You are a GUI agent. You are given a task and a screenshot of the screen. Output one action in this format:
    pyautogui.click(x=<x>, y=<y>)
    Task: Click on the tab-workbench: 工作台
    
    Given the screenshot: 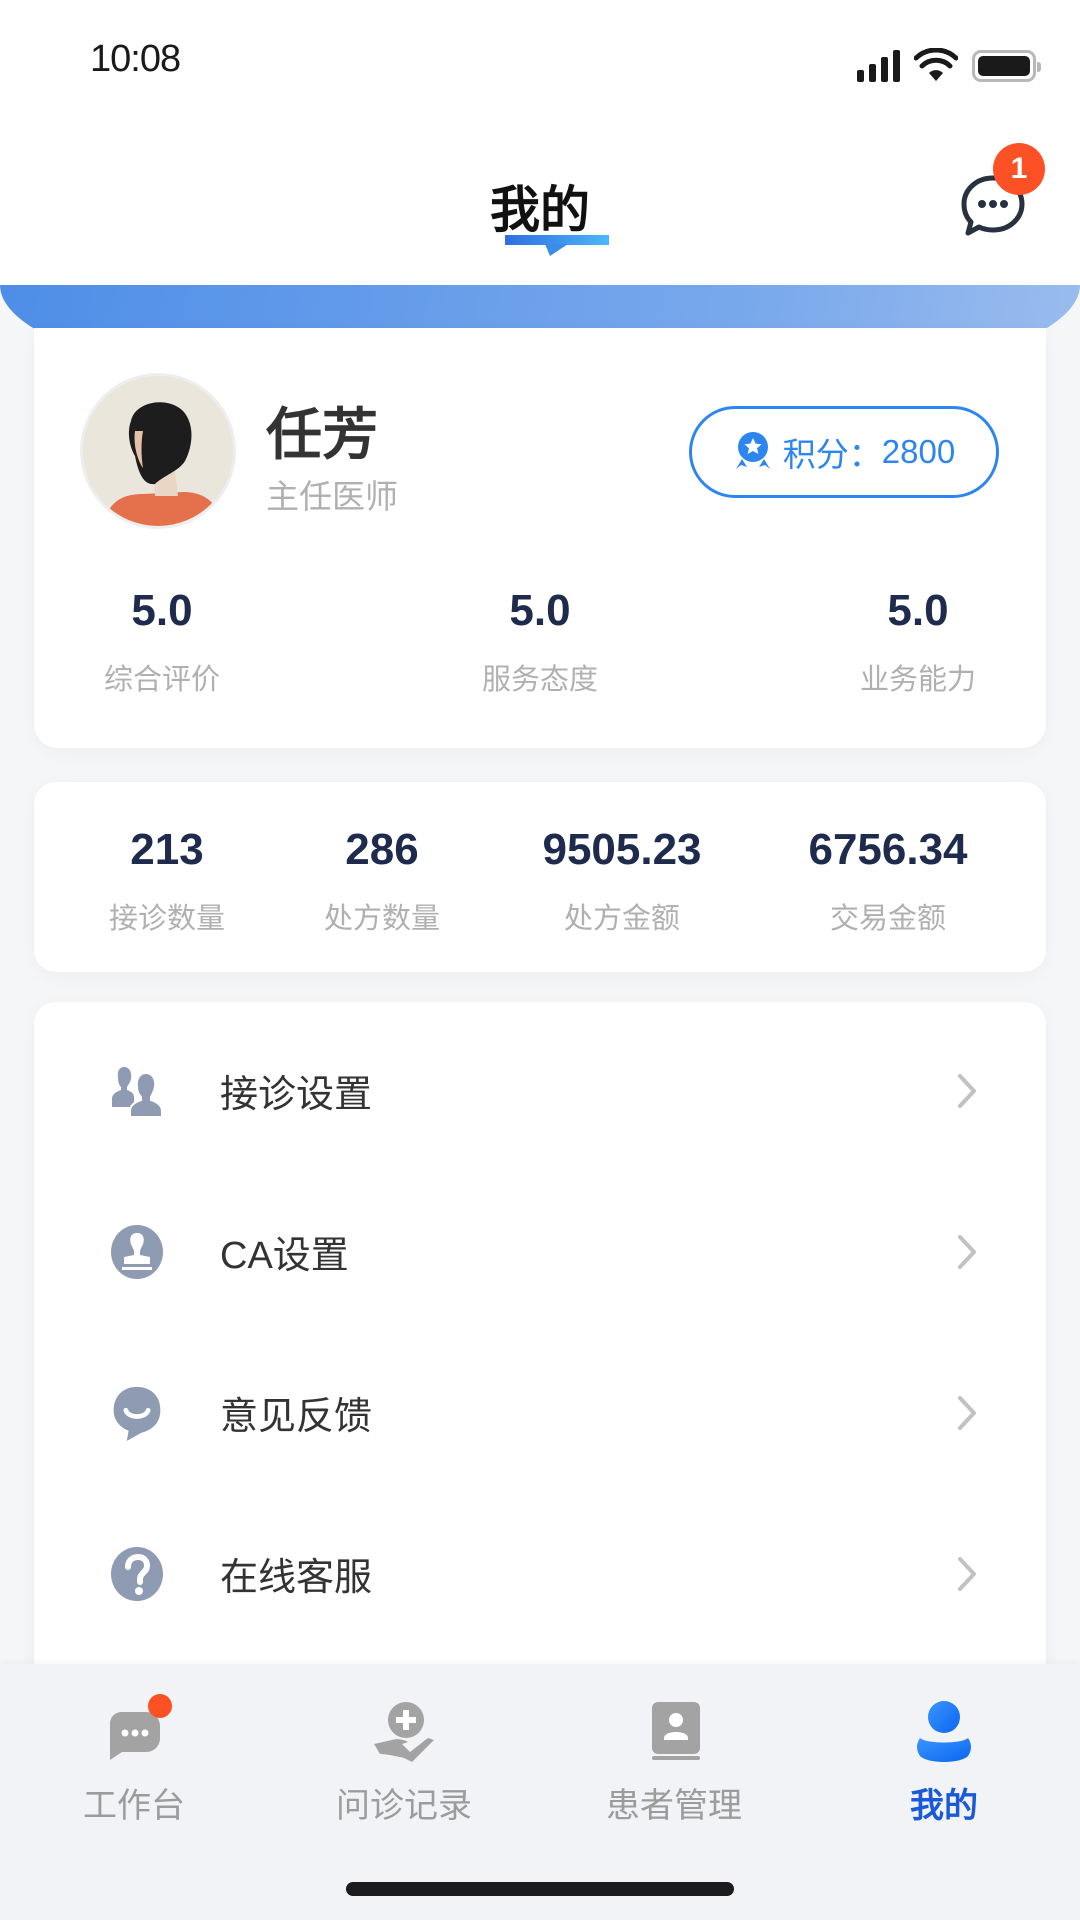 What is the action you would take?
    pyautogui.click(x=134, y=1760)
    